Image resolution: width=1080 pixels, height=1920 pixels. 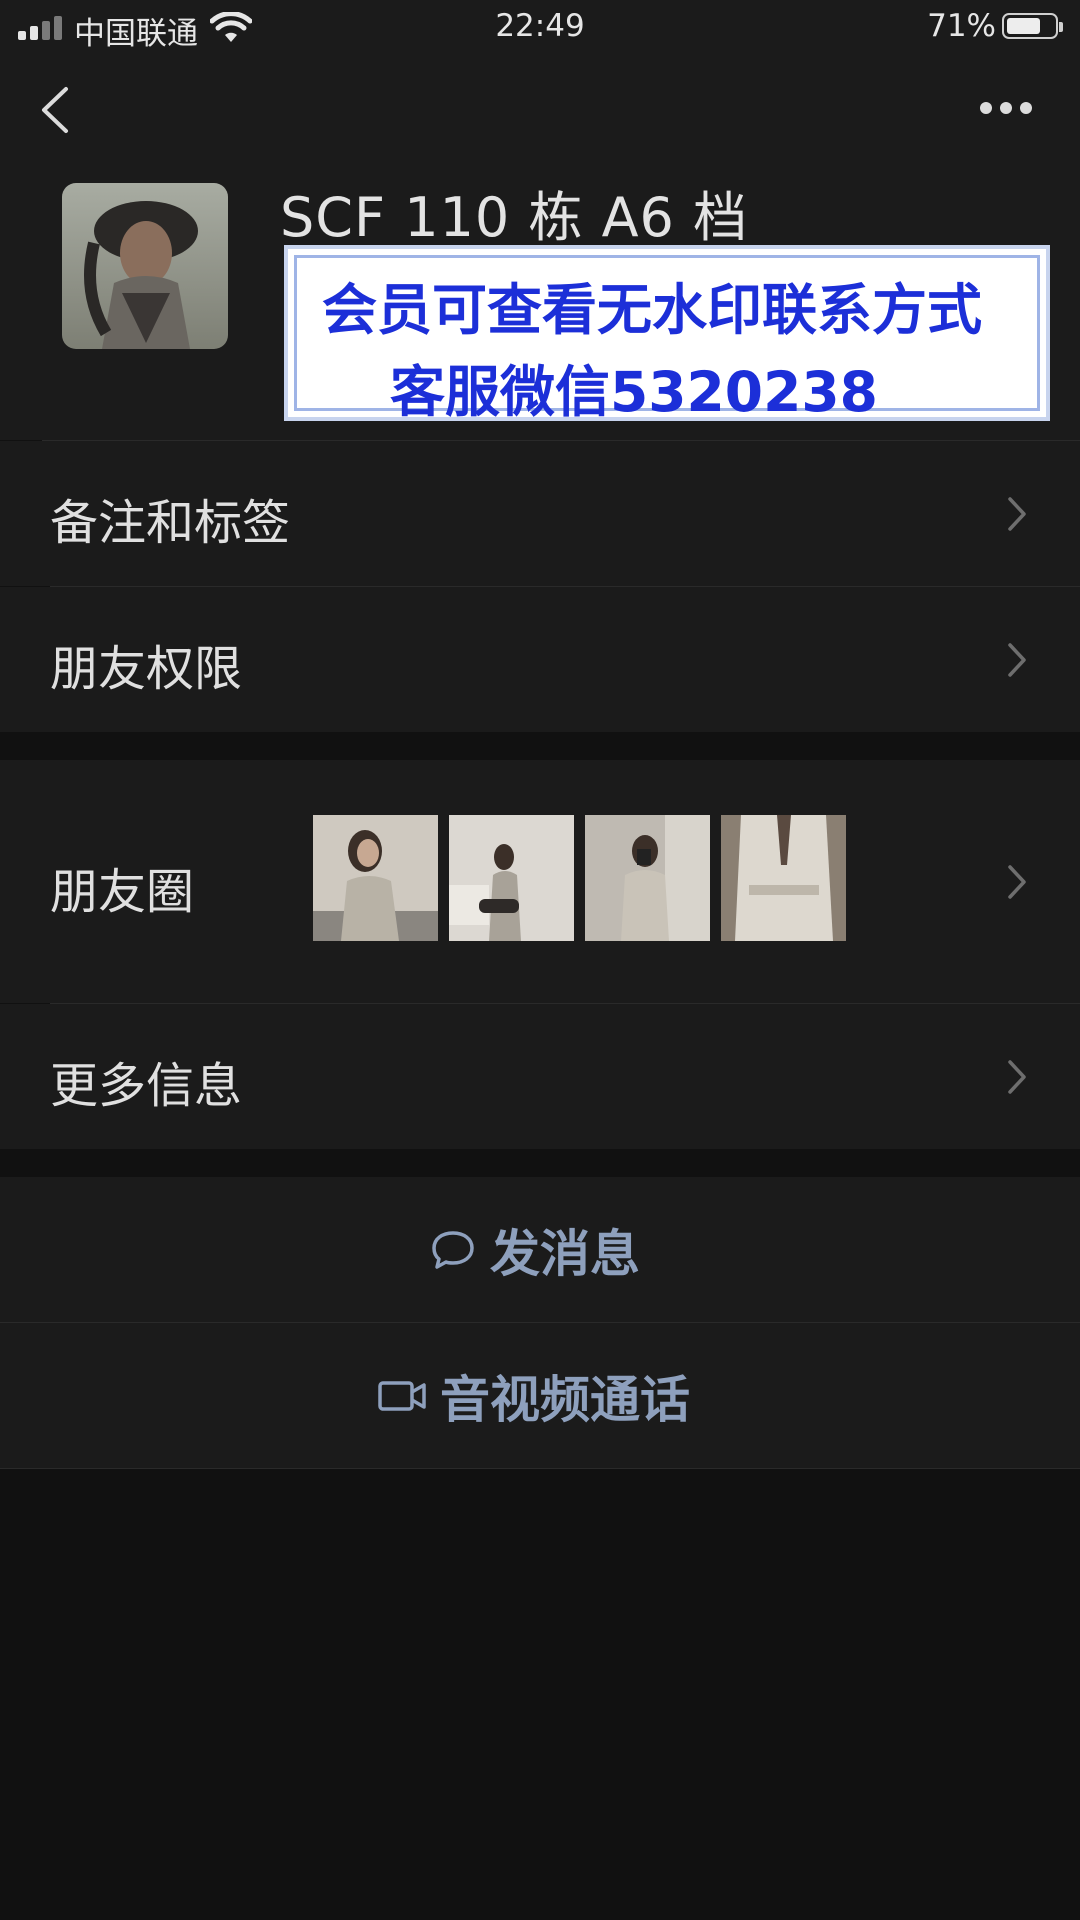 I want to click on send-message-label: 发消息, so click(x=565, y=1253).